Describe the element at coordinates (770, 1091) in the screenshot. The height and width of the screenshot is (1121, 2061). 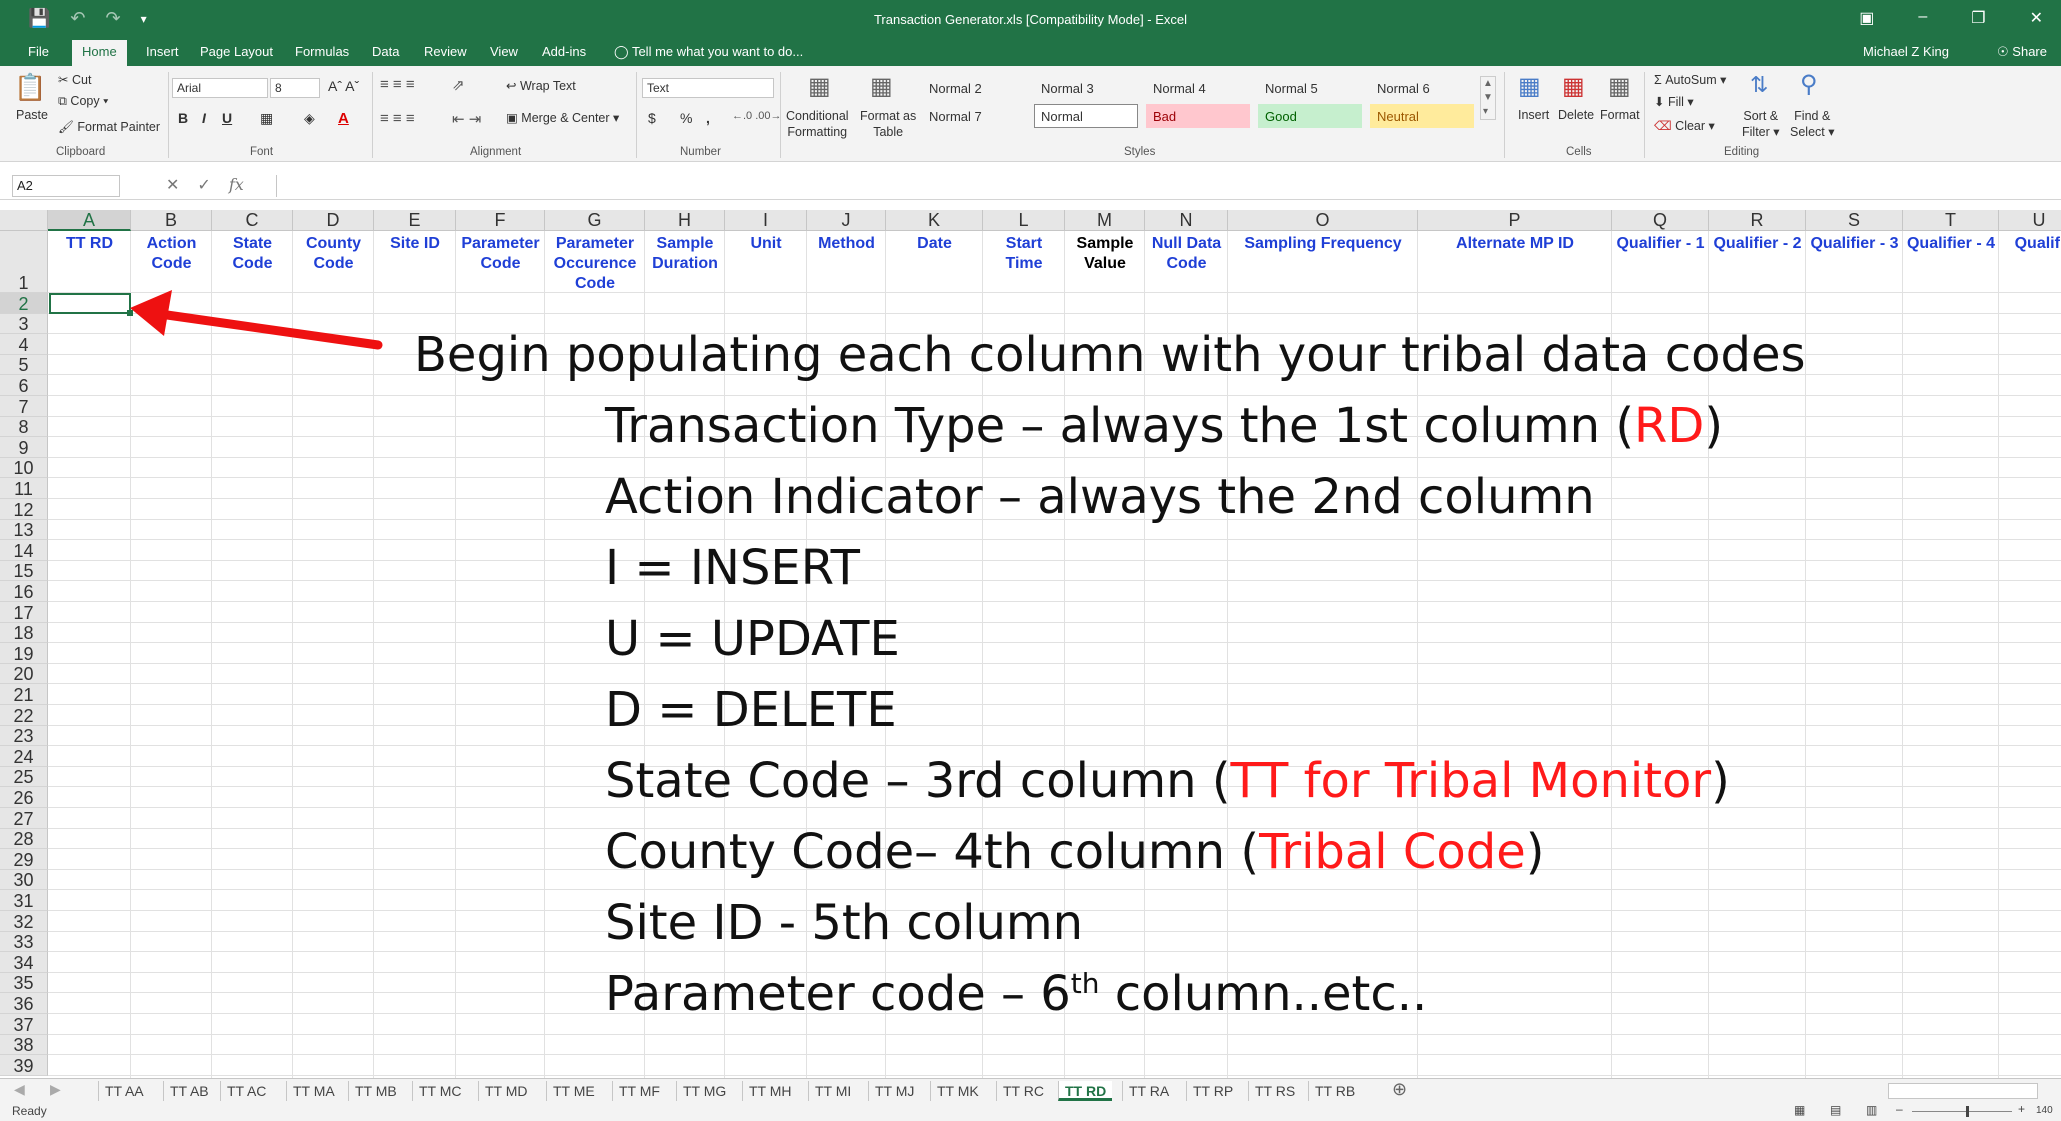
I see `sheet-tab-tt-mh: TT MH` at that location.